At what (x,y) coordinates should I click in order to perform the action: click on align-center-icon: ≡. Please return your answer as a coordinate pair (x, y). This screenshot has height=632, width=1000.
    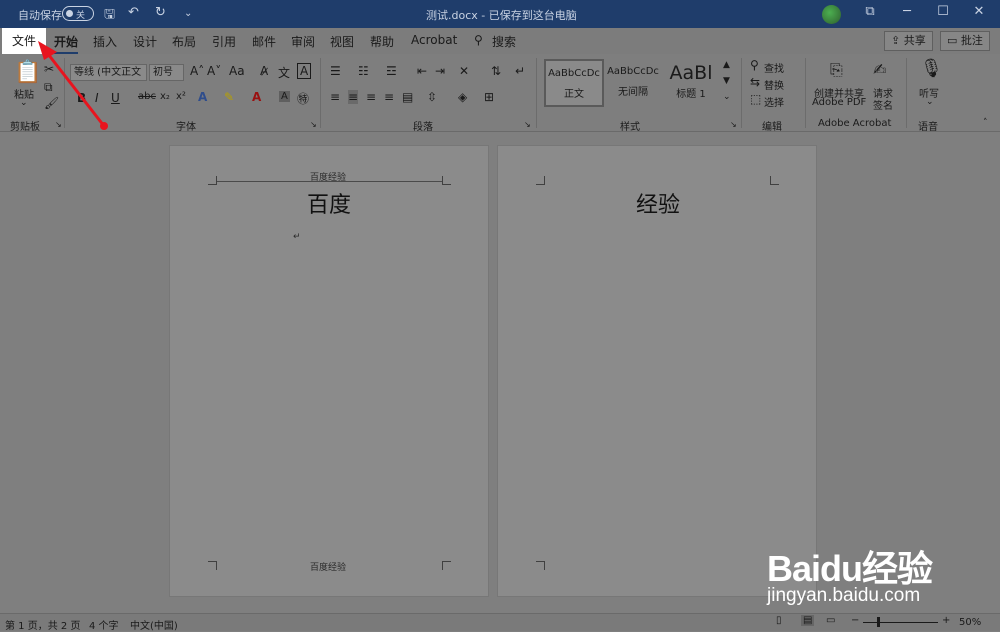
    Looking at the image, I should click on (353, 97).